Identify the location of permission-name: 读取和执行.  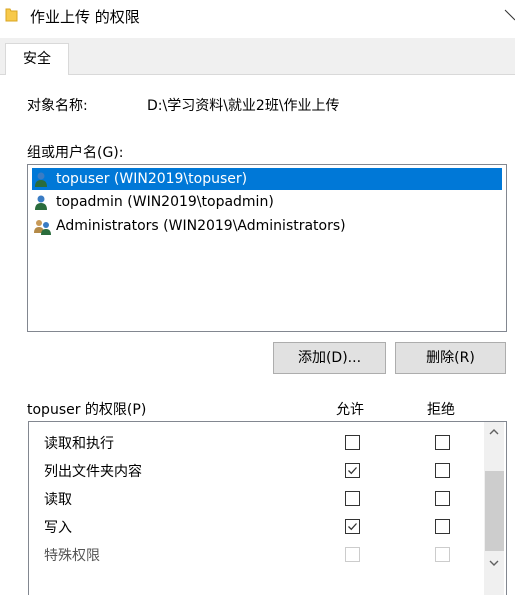
(79, 444).